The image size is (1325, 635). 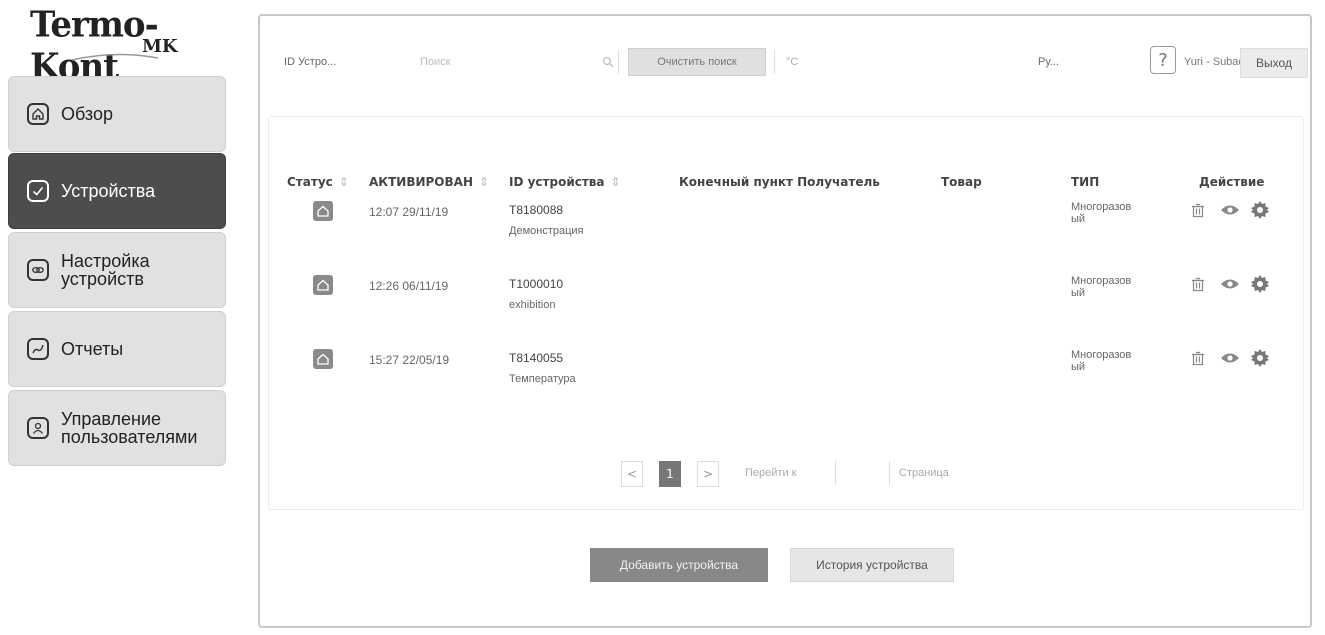 What do you see at coordinates (1274, 63) in the screenshot?
I see `exit-button: Выход` at bounding box center [1274, 63].